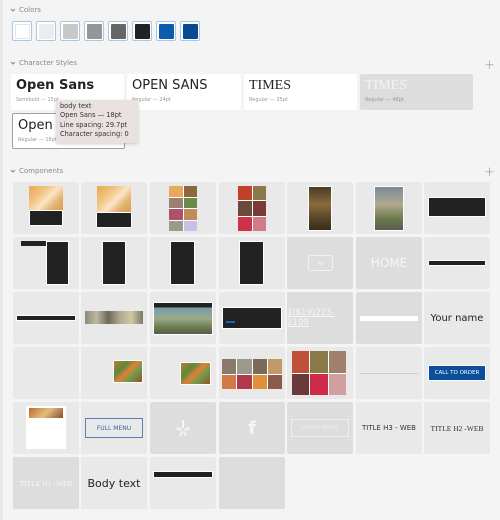 The height and width of the screenshot is (520, 500). I want to click on component-tile: HOME, so click(389, 263).